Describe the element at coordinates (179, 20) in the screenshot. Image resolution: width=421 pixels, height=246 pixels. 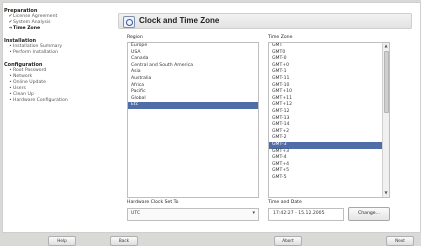
I see `page-title: Clock and Time Zone` at that location.